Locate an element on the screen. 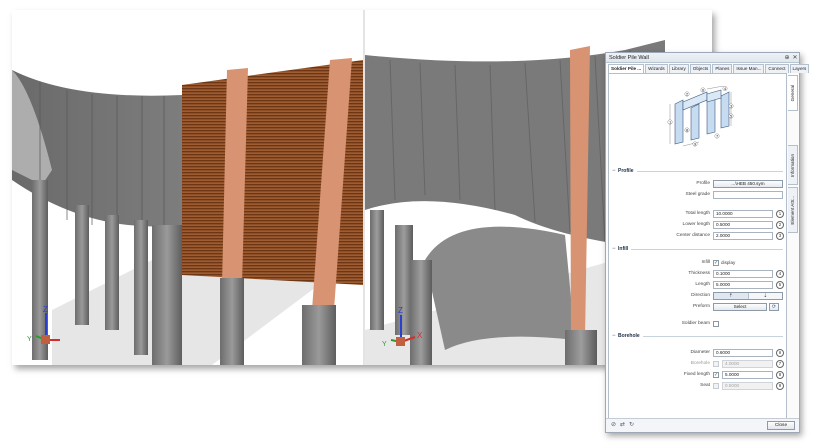 This screenshot has width=814, height=445. dialog-titlebar: Soldier Pile Wall ⊕ ✕ is located at coordinates (702, 58).